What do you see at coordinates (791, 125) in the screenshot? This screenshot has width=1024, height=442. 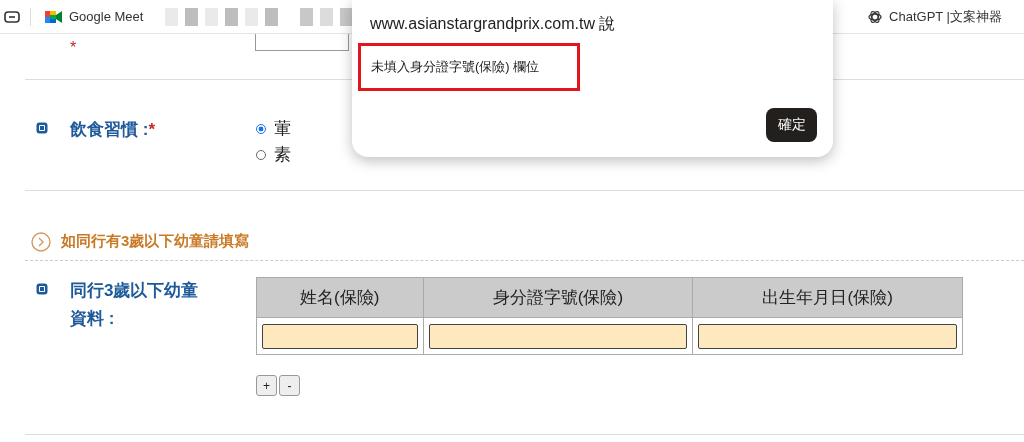 I see `ok-button: 確定` at bounding box center [791, 125].